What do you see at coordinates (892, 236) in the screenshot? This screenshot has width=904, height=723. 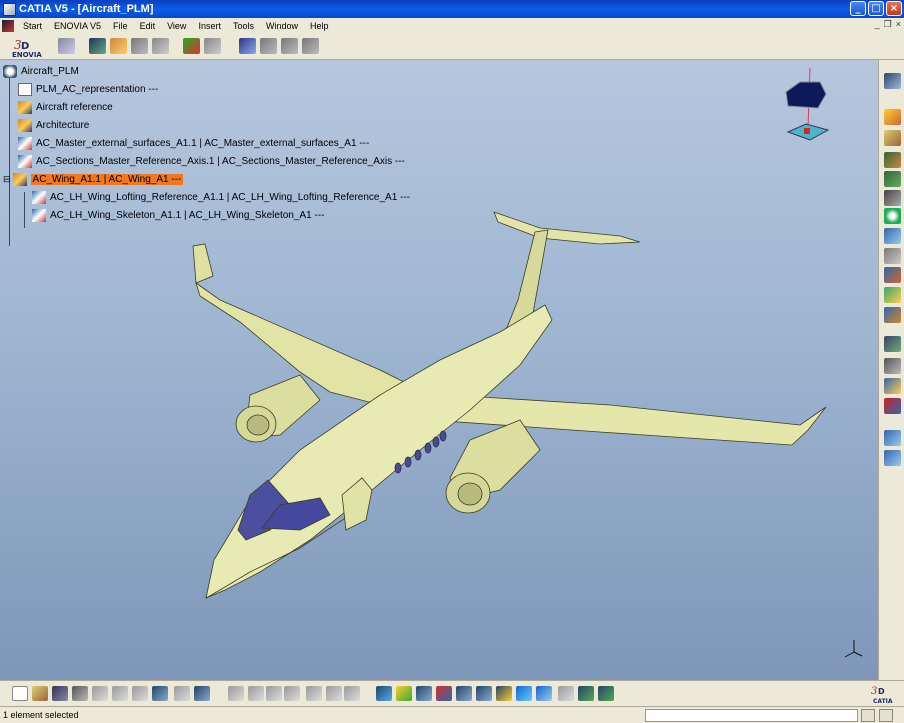 I see `search-component-icon` at bounding box center [892, 236].